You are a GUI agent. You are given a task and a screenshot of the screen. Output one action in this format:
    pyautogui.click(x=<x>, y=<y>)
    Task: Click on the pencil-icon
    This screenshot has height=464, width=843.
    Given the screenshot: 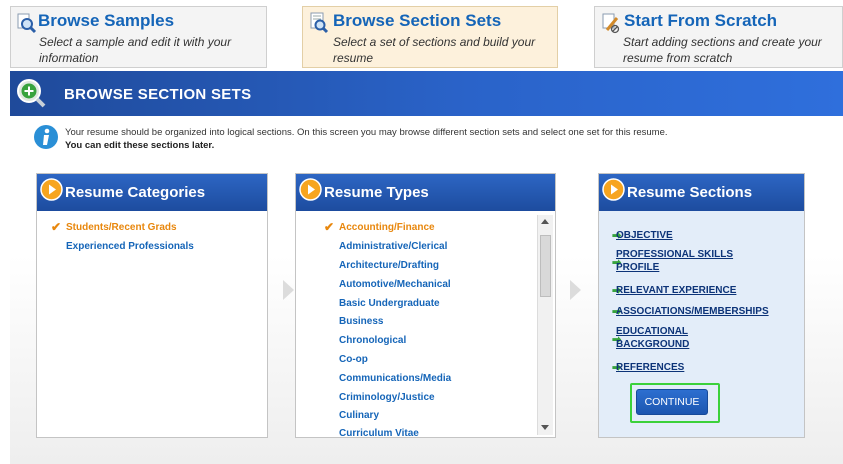 What is the action you would take?
    pyautogui.click(x=611, y=23)
    